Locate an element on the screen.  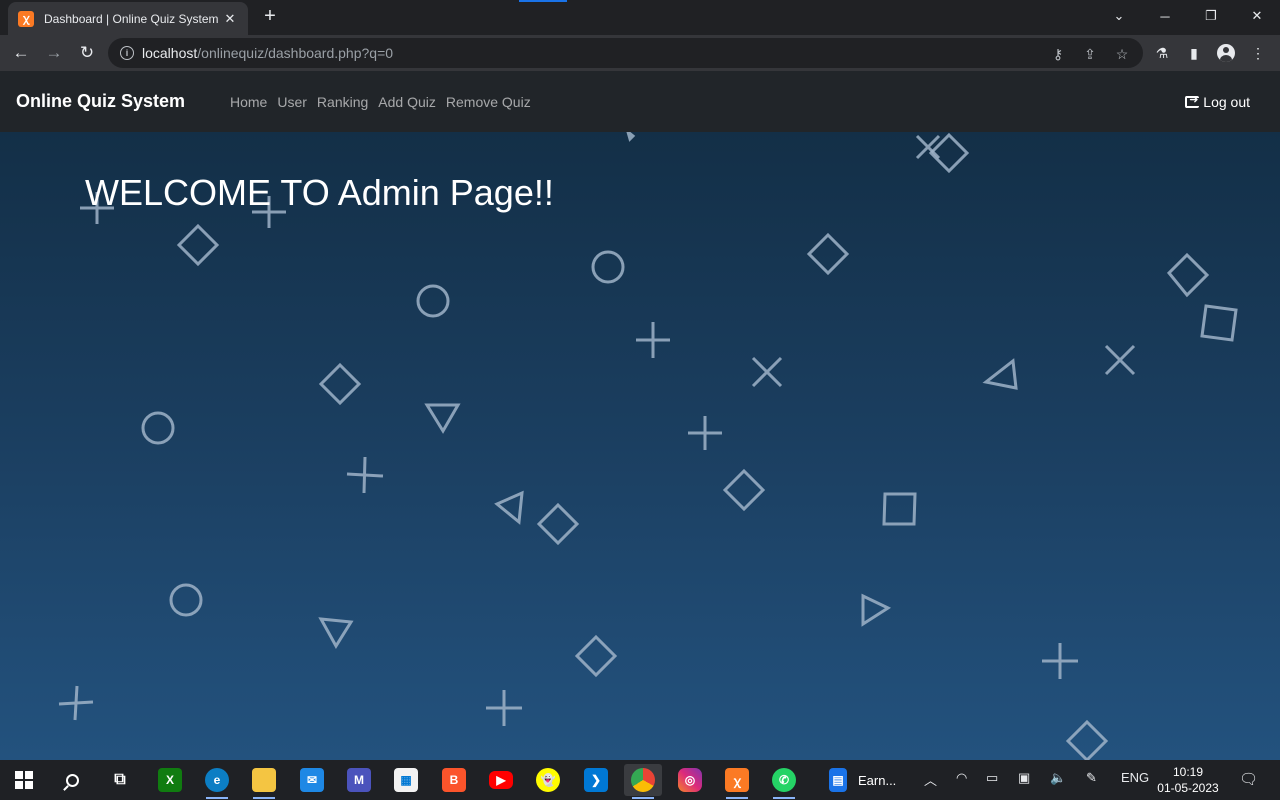
teams-app: M is located at coordinates (359, 780).